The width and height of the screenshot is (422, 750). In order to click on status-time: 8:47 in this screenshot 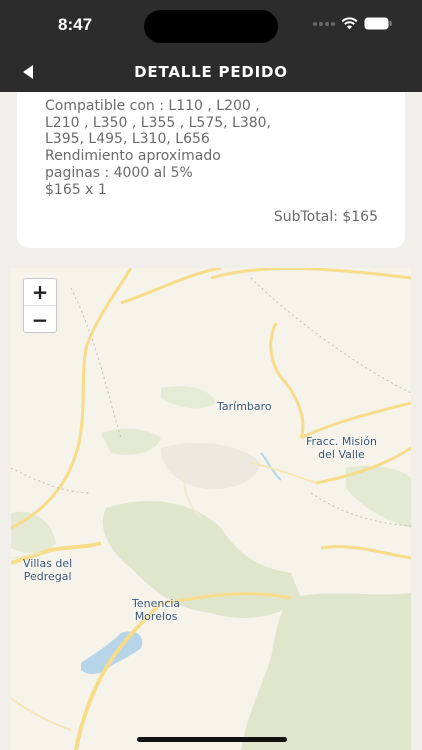, I will do `click(75, 24)`.